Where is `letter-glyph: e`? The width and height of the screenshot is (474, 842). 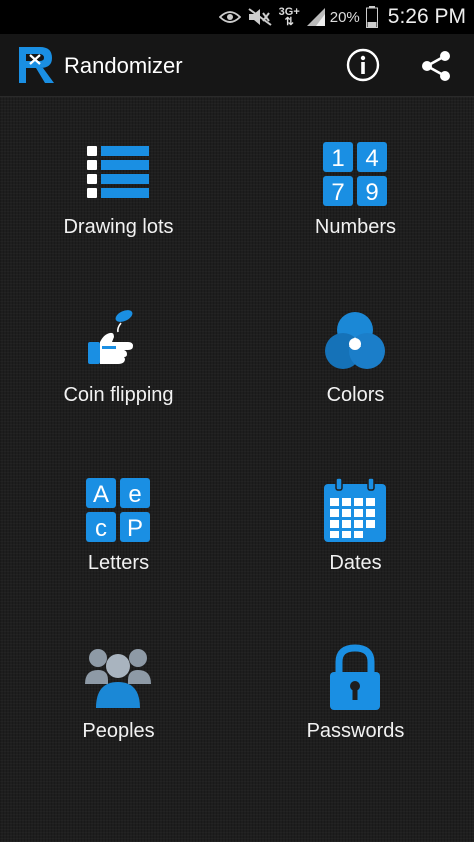 letter-glyph: e is located at coordinates (134, 494).